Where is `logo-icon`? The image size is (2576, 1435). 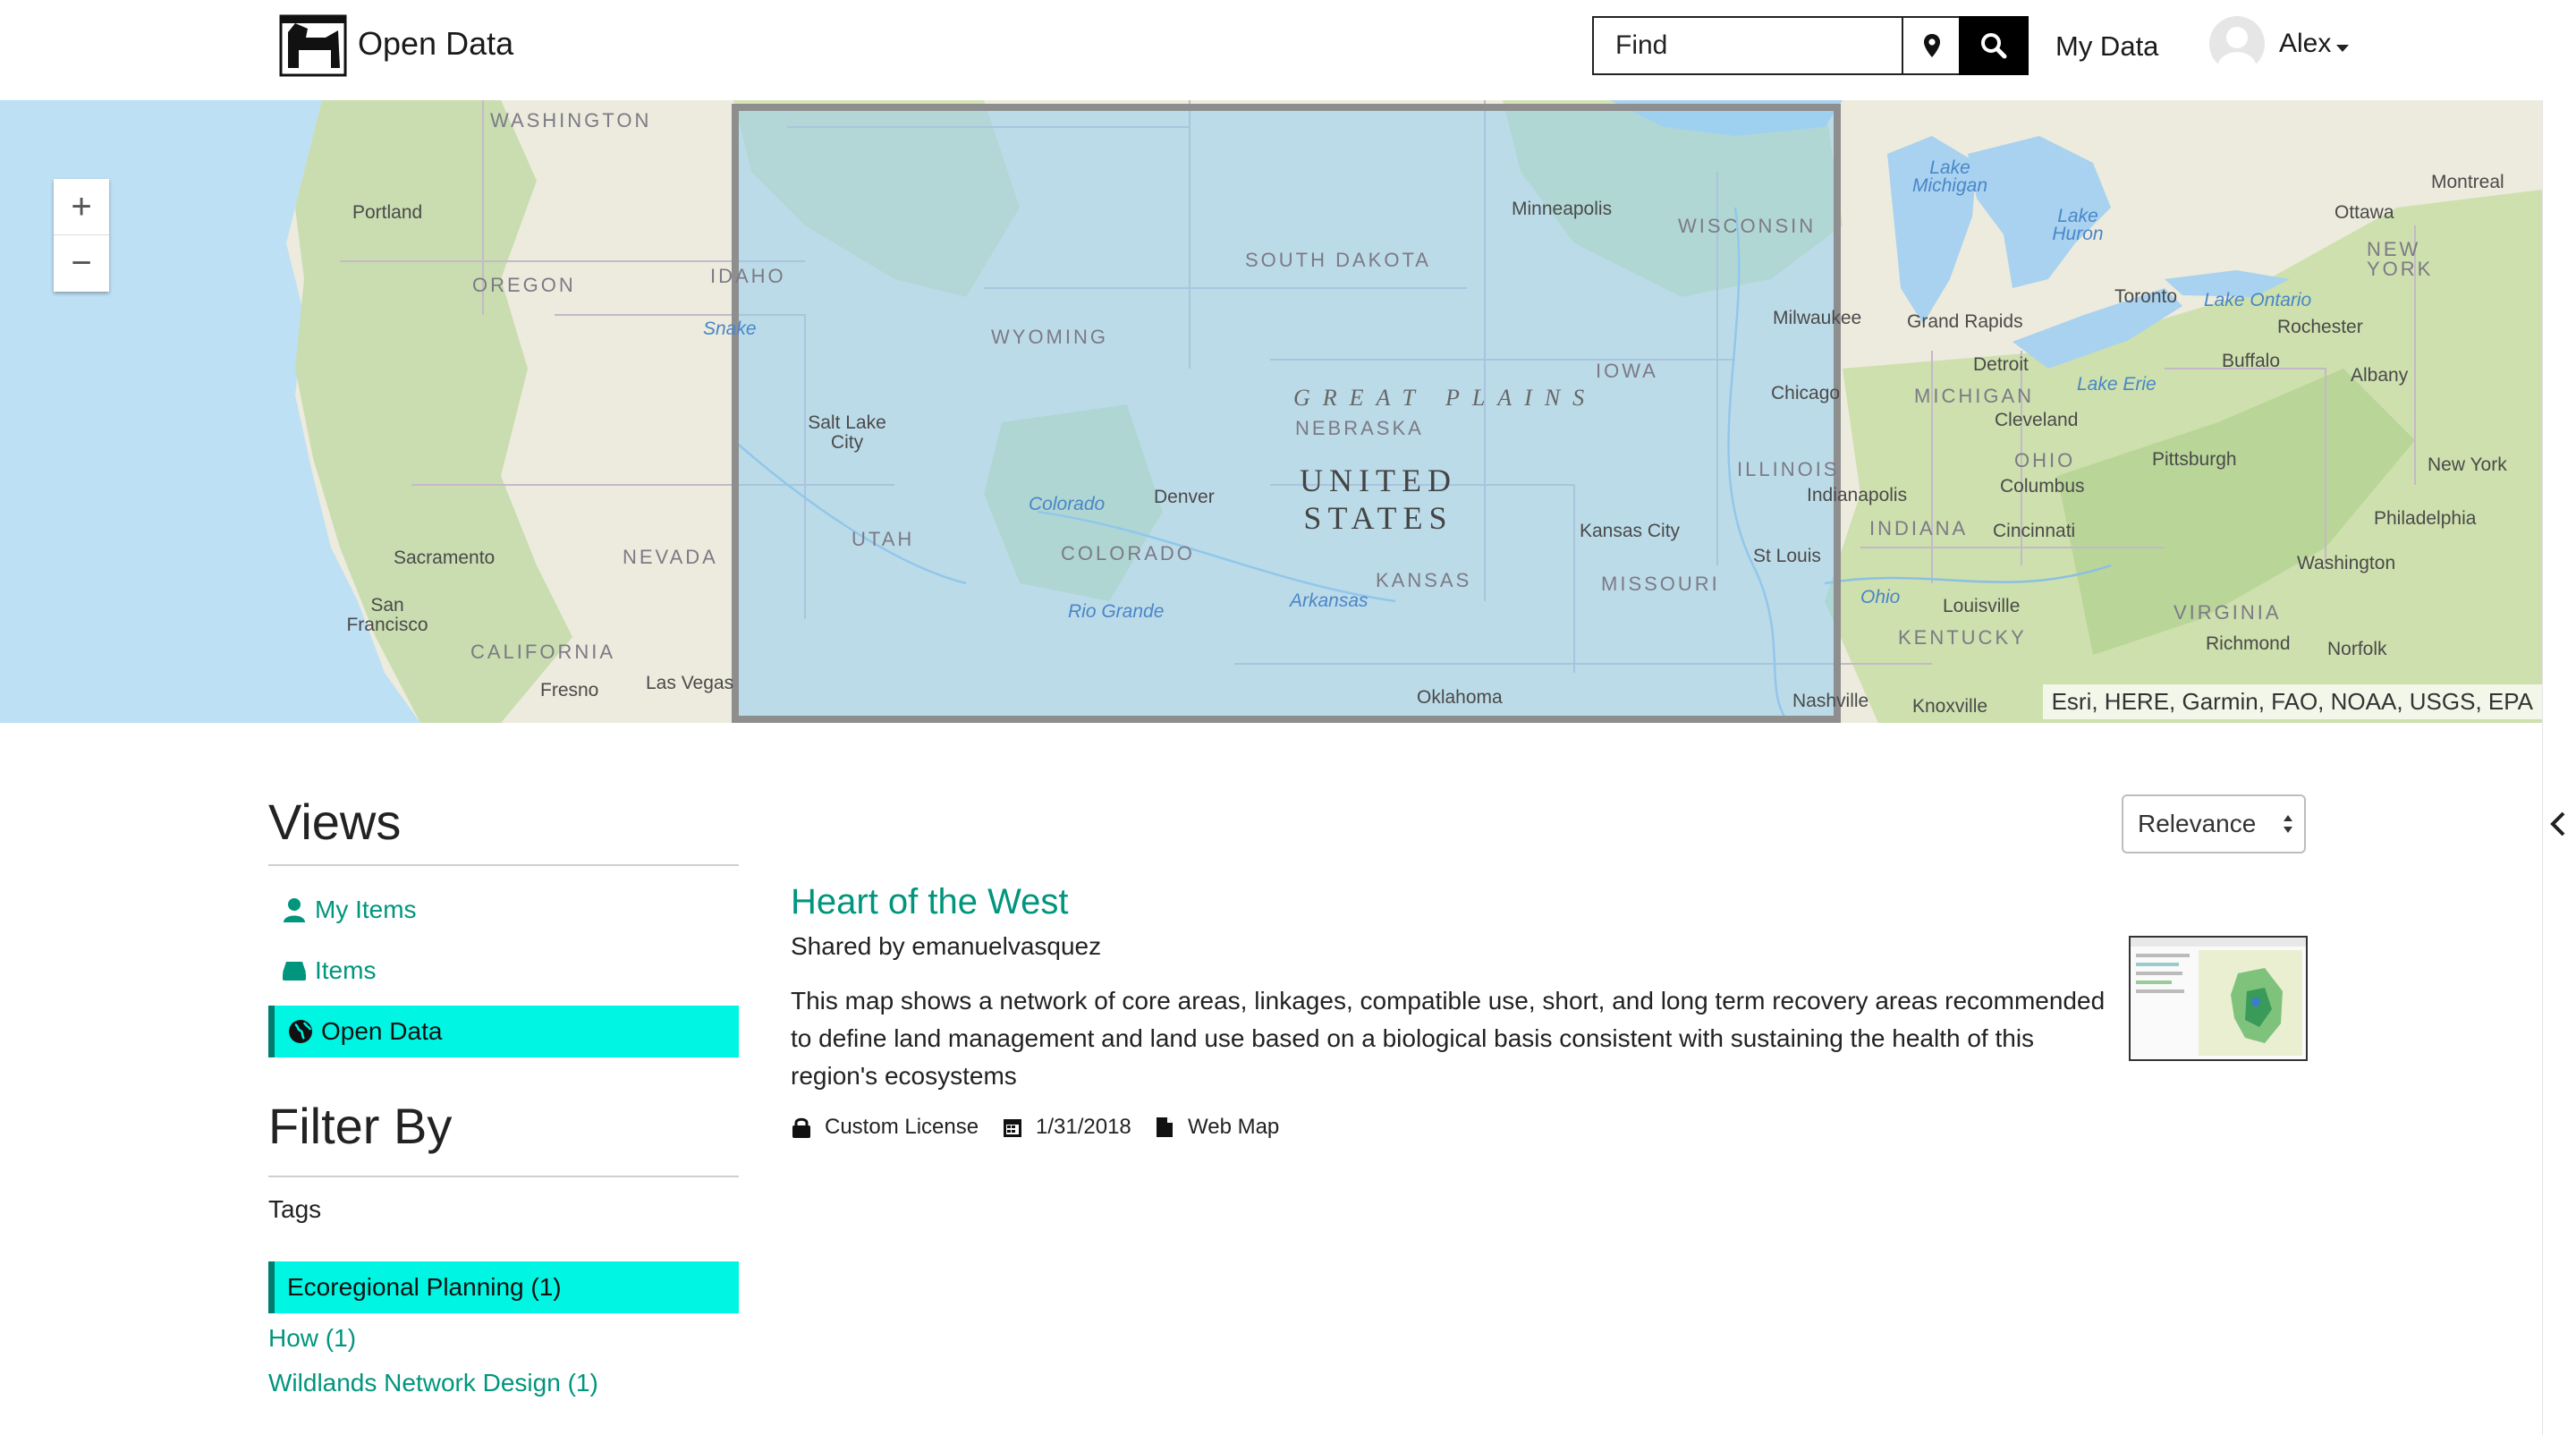 logo-icon is located at coordinates (313, 44).